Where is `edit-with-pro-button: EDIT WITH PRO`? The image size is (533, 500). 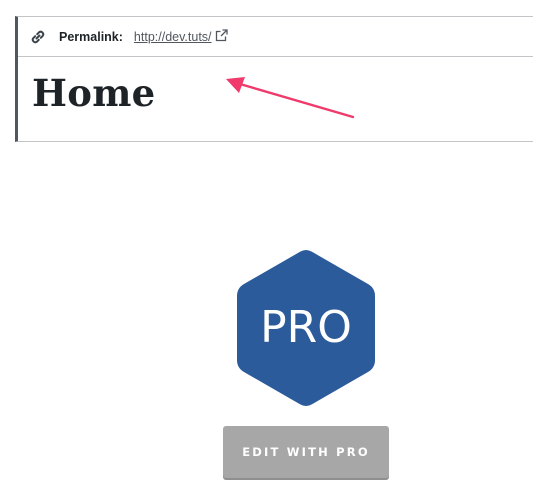
edit-with-pro-button: EDIT WITH PRO is located at coordinates (306, 452).